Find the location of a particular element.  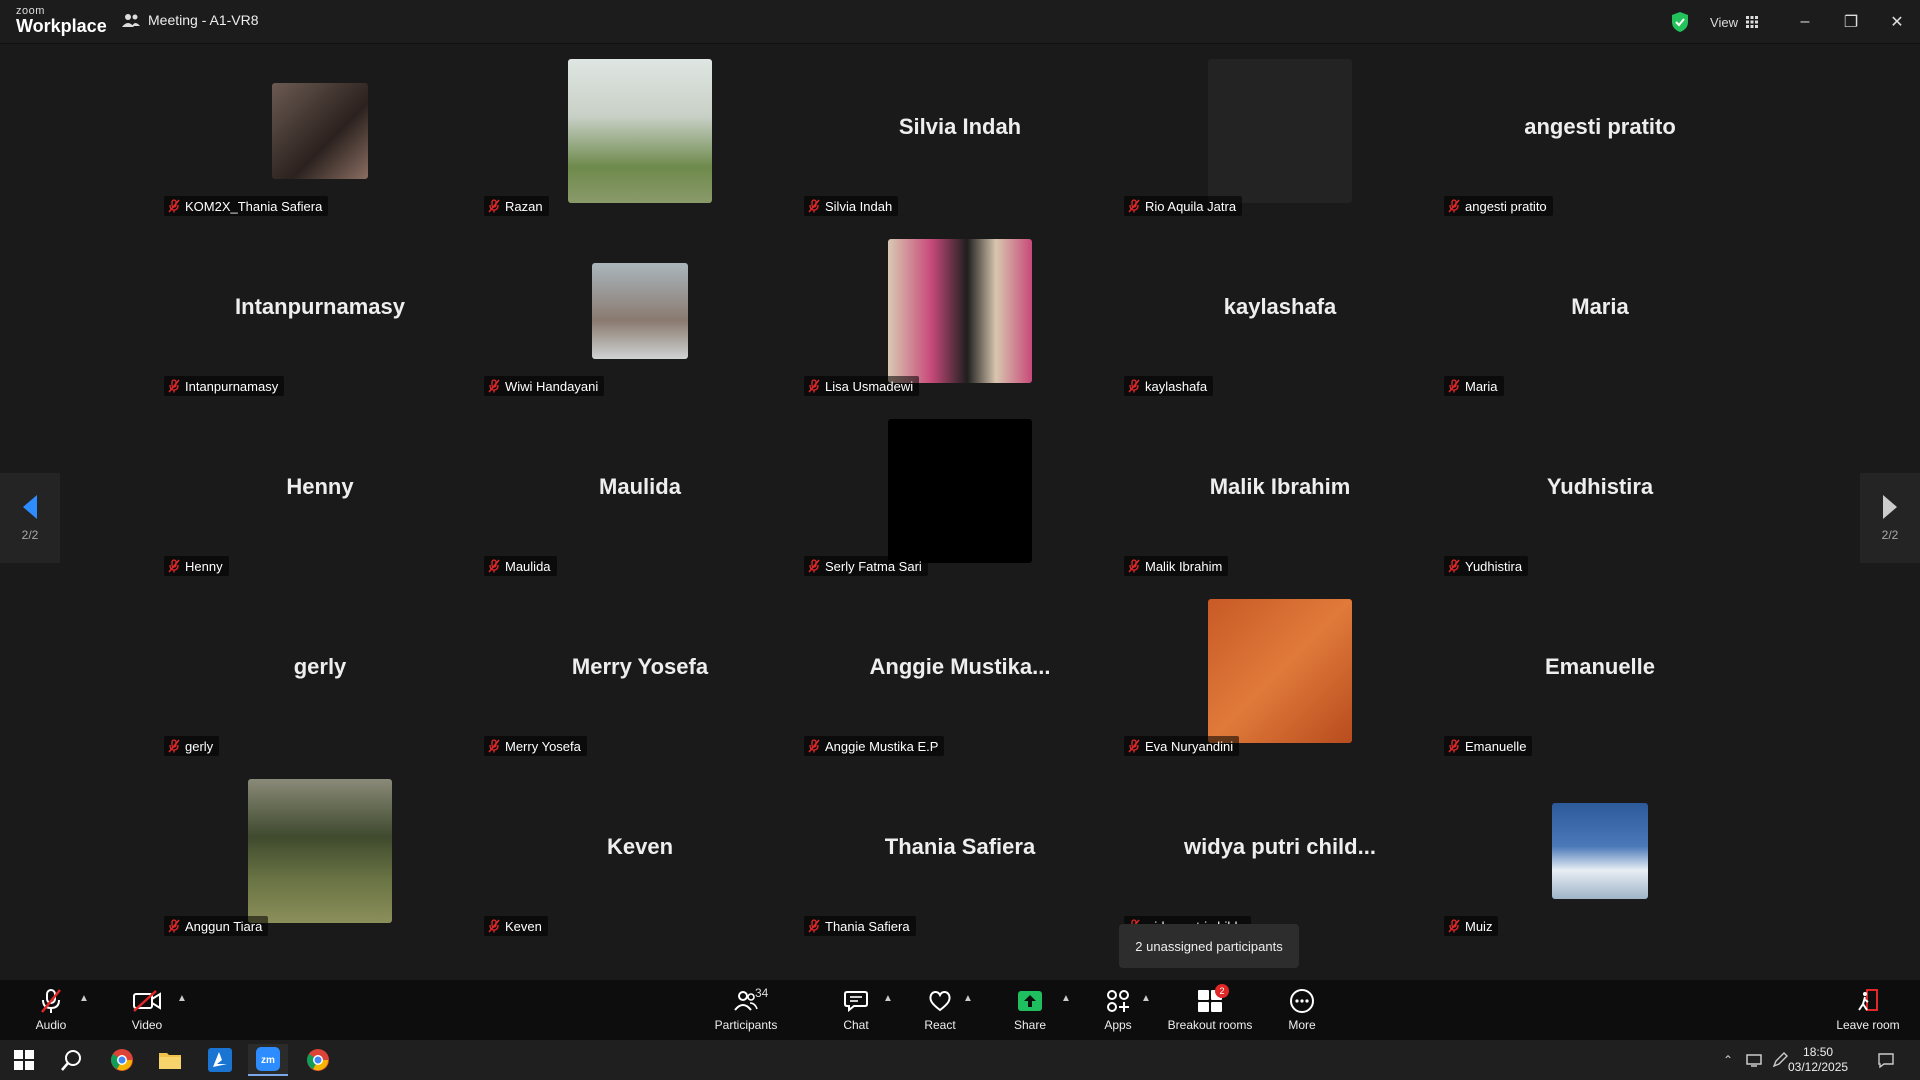

participant-tile: Razan is located at coordinates (640, 134).